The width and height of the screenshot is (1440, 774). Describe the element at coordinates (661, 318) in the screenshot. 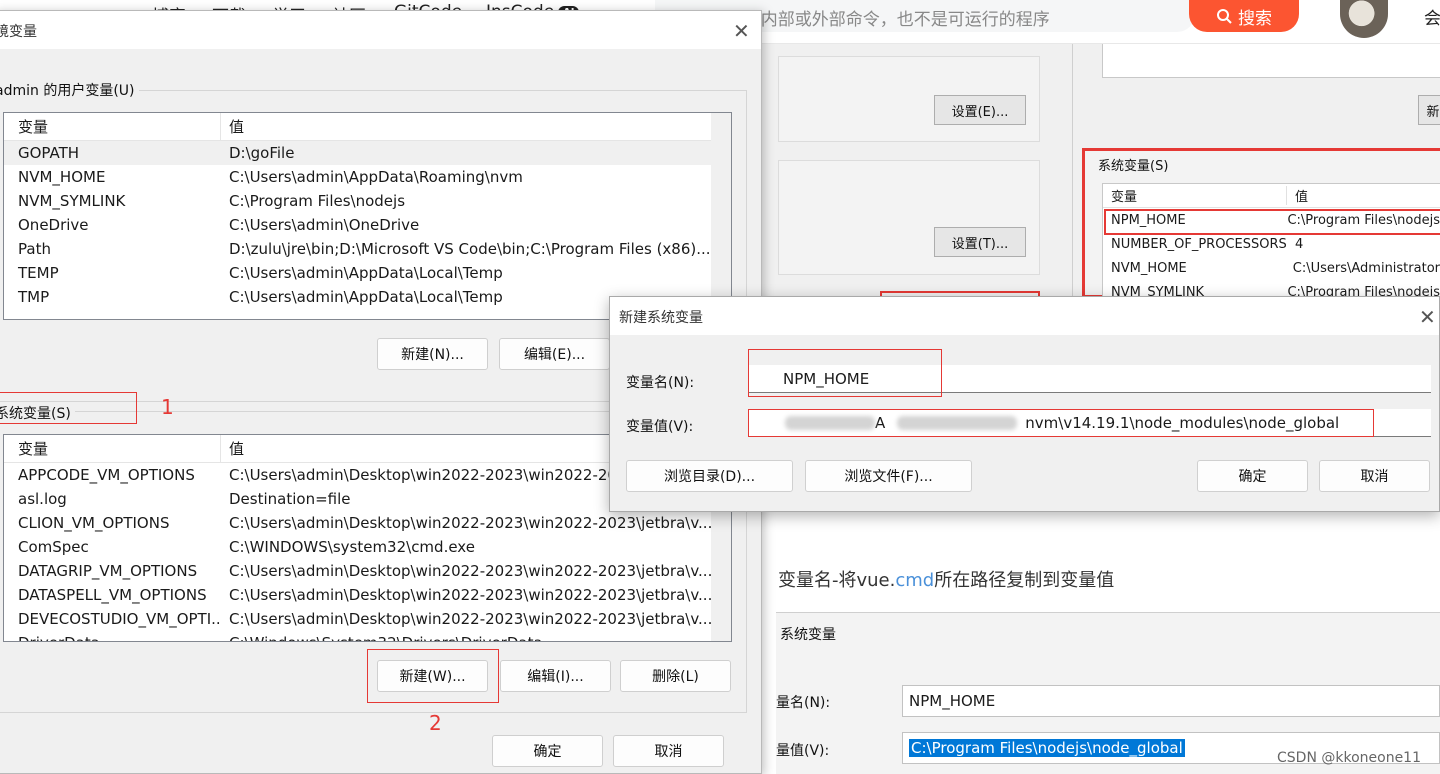

I see `dialog-title: 新建系统变量` at that location.